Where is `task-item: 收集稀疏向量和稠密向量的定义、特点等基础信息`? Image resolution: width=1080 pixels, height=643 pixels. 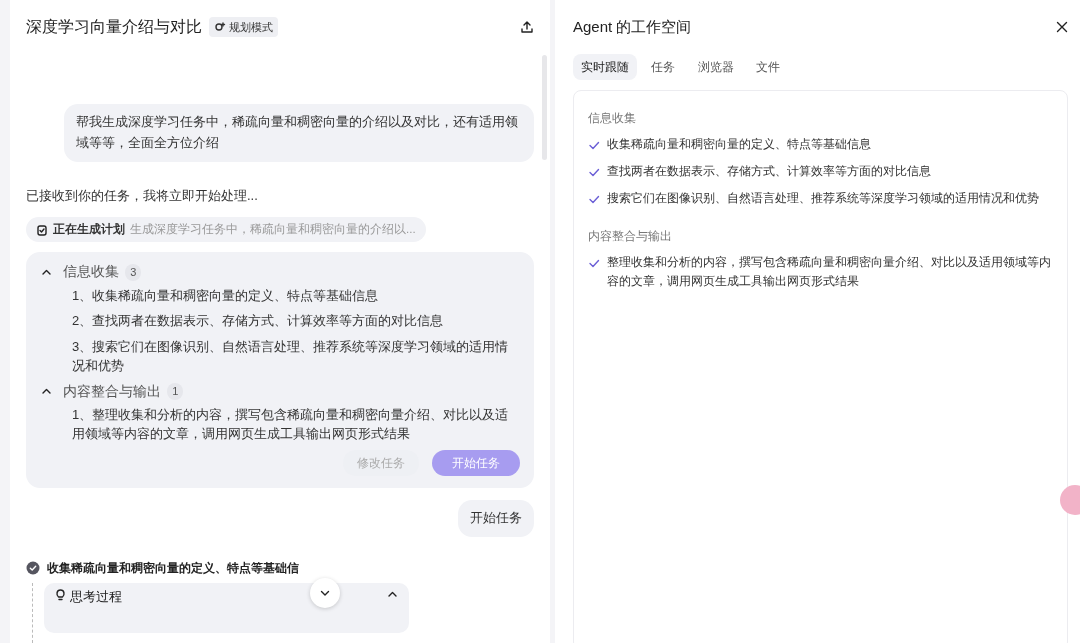
task-item: 收集稀疏向量和稠密向量的定义、特点等基础信息 is located at coordinates (738, 144).